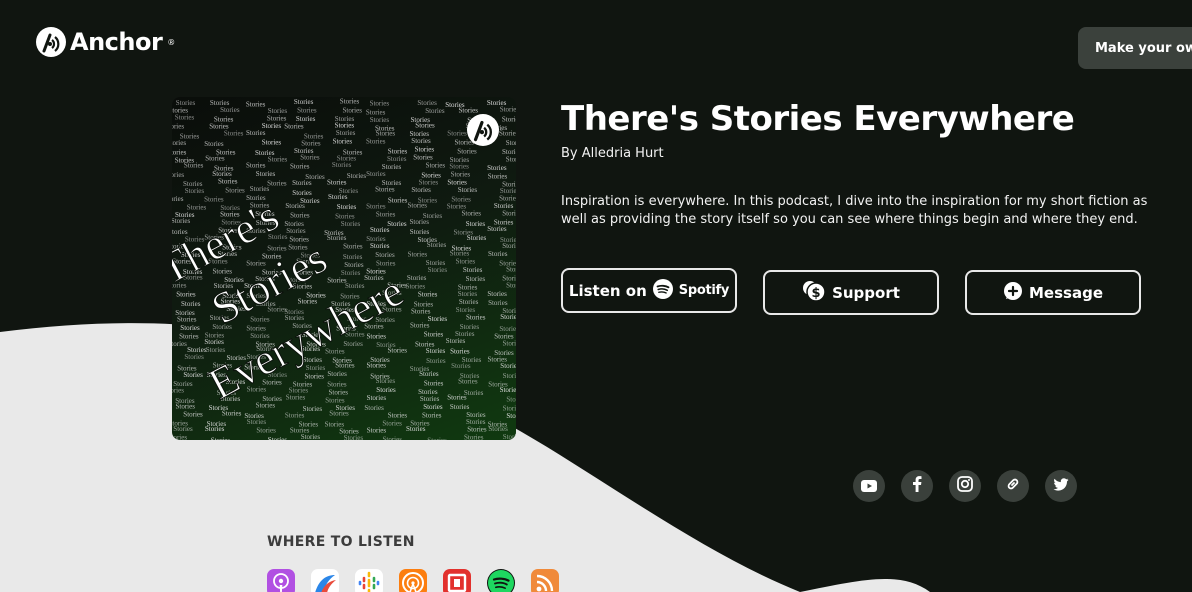 The image size is (1192, 592). I want to click on twitter-link, so click(1061, 486).